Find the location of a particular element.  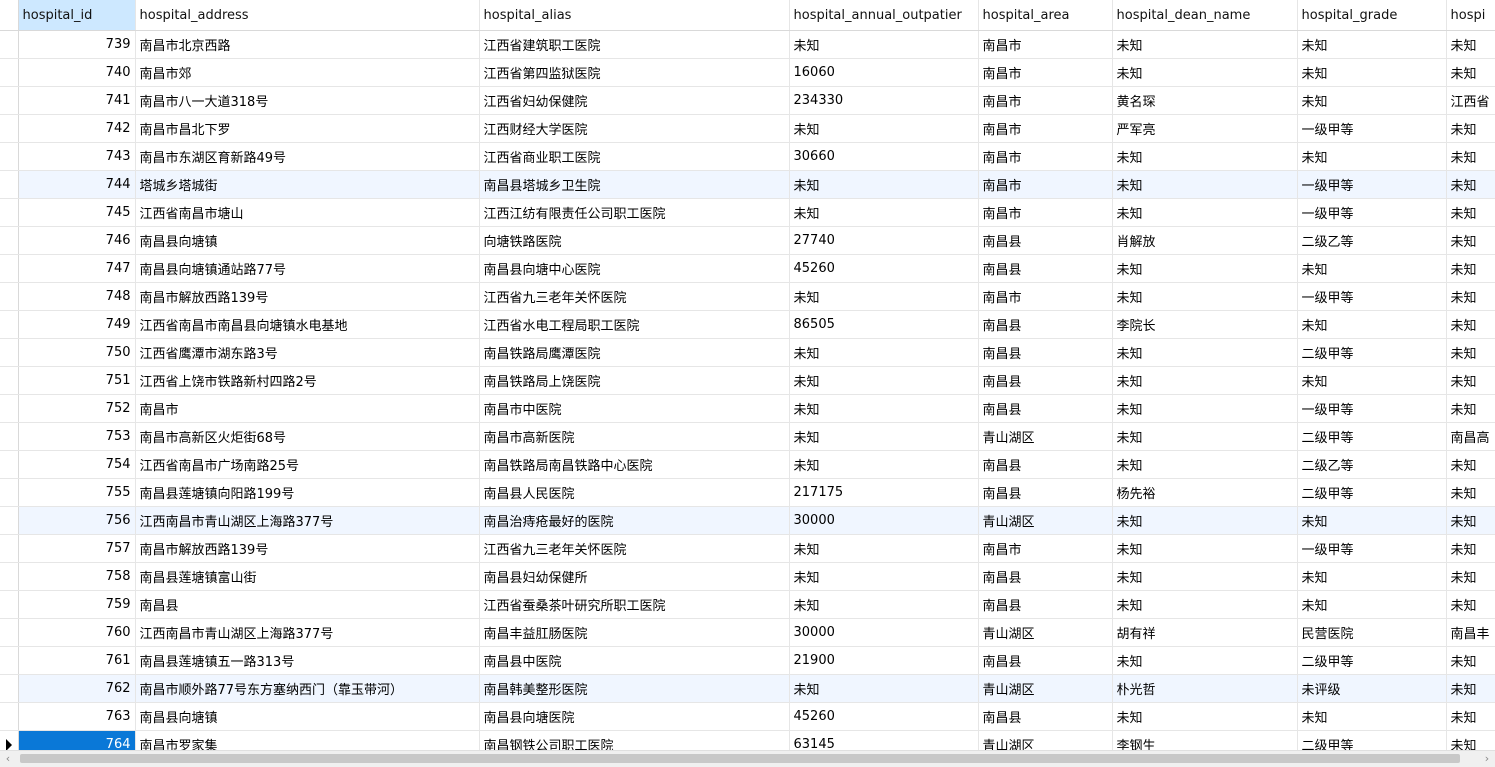

cell-hospital-address: 南昌县莲塘镇五一路313号 is located at coordinates (307, 660).